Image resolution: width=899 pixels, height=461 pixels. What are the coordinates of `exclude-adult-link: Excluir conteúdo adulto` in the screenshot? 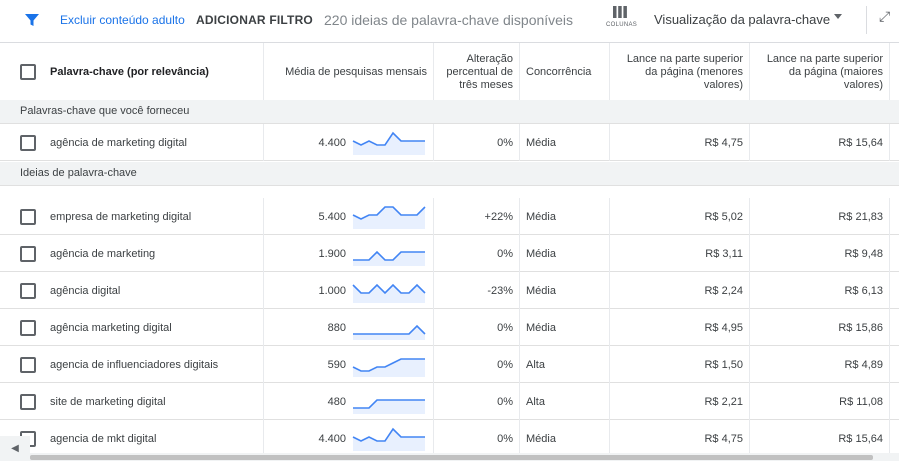 It's located at (122, 20).